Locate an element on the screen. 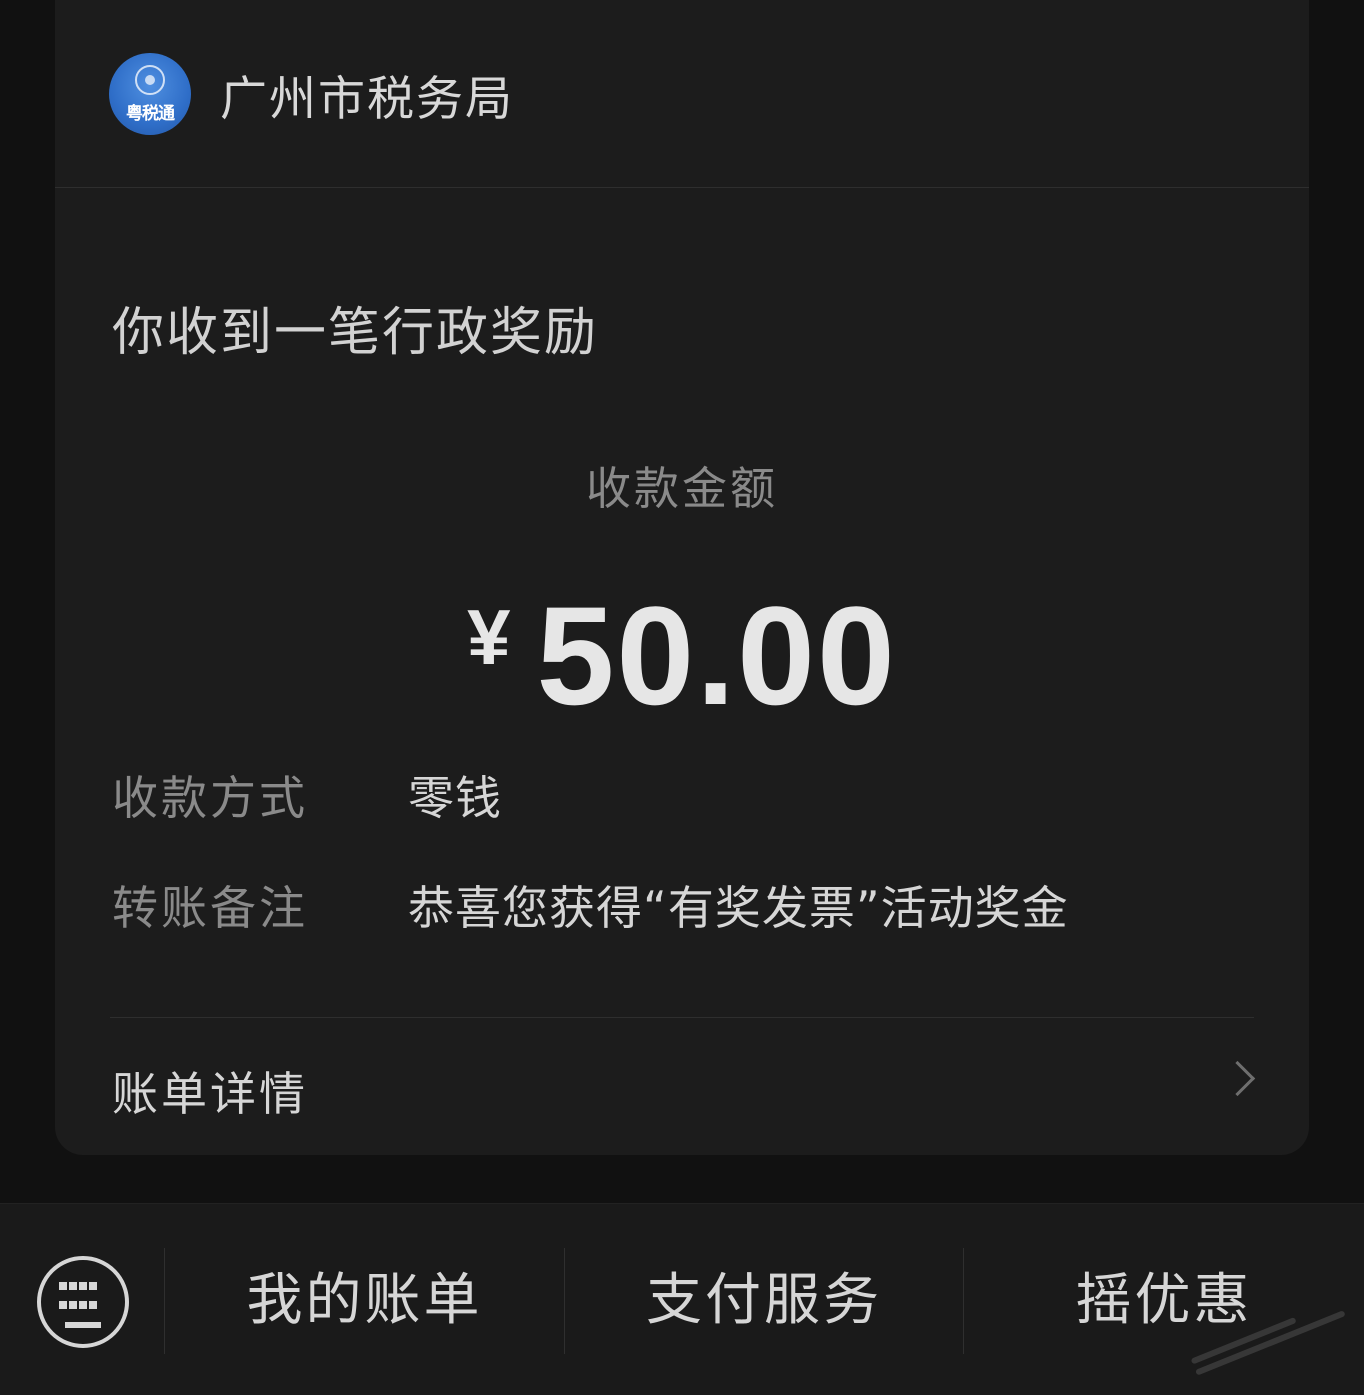  menu-item-payment-services: 支付服务 is located at coordinates (764, 1301).